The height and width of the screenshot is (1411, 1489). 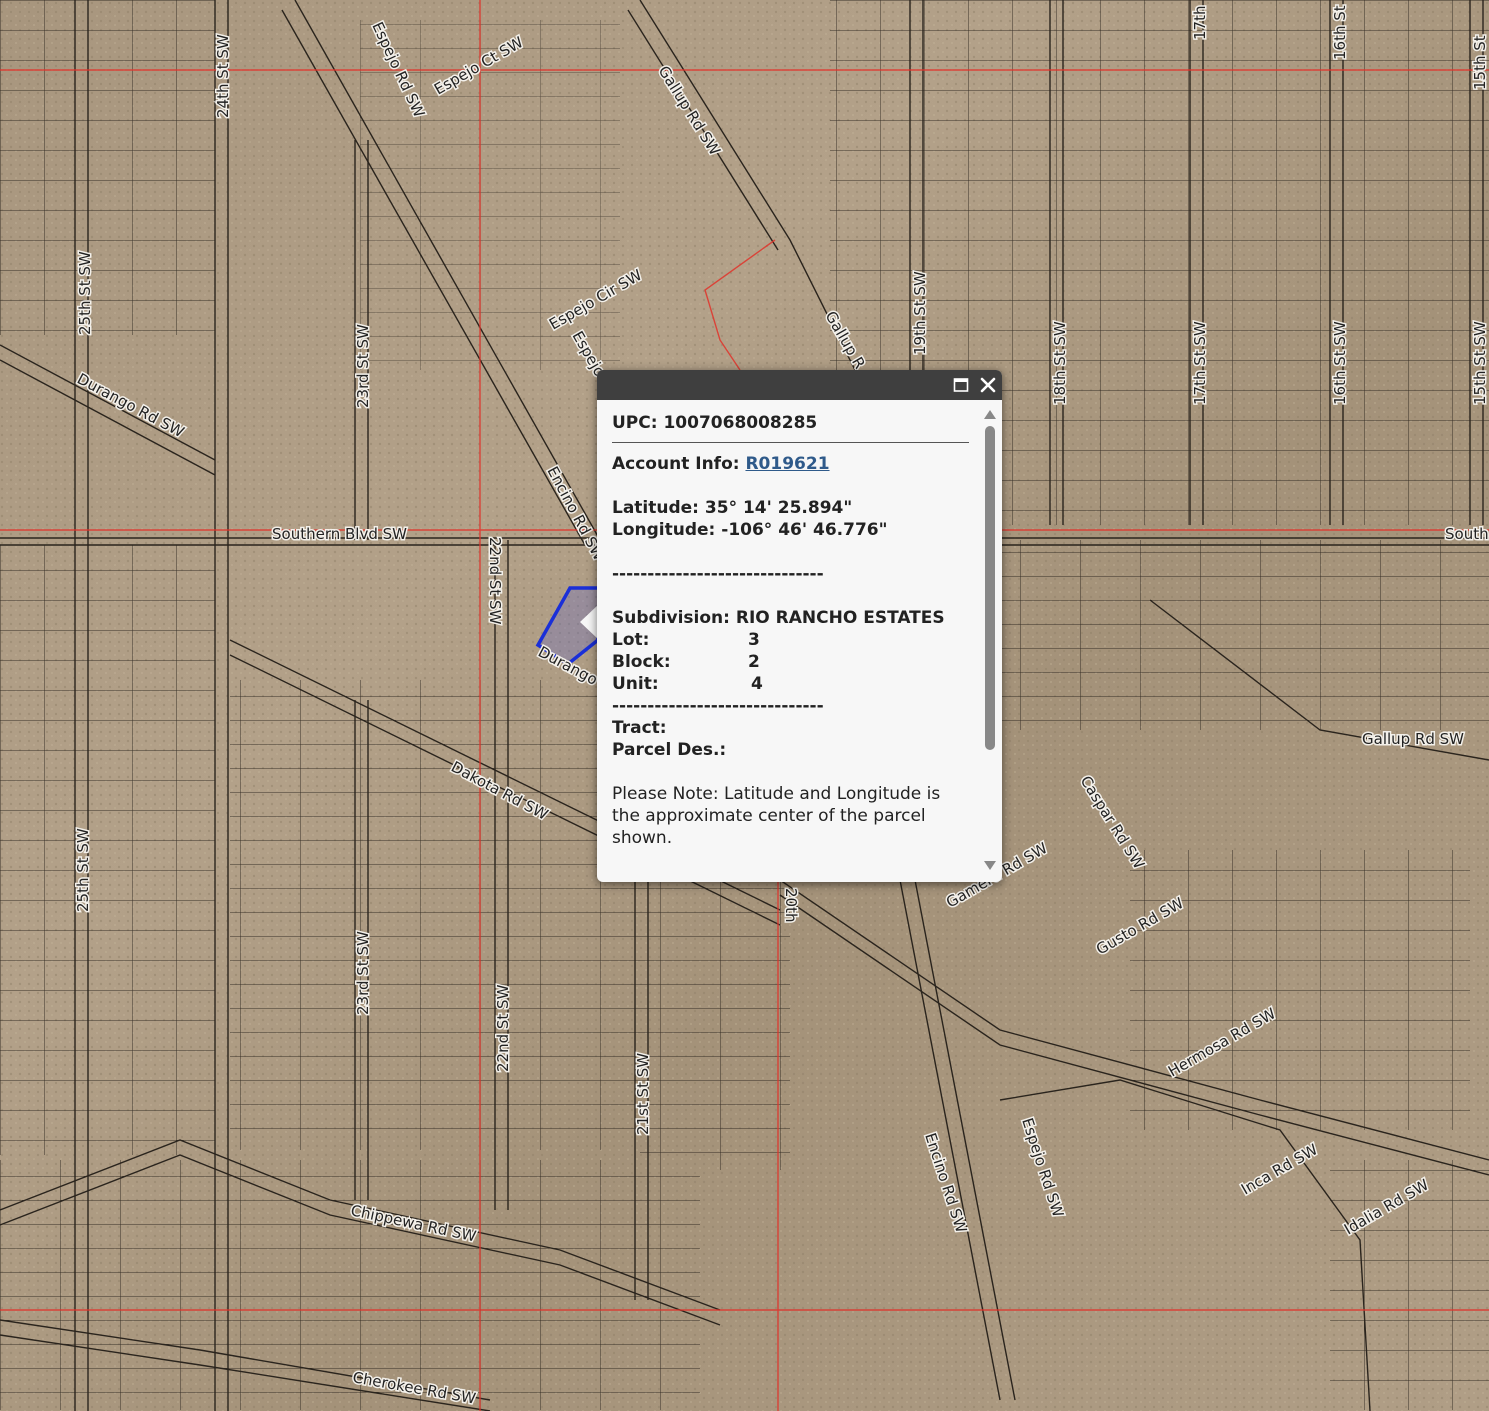 I want to click on popup-scrollbar, so click(x=990, y=641).